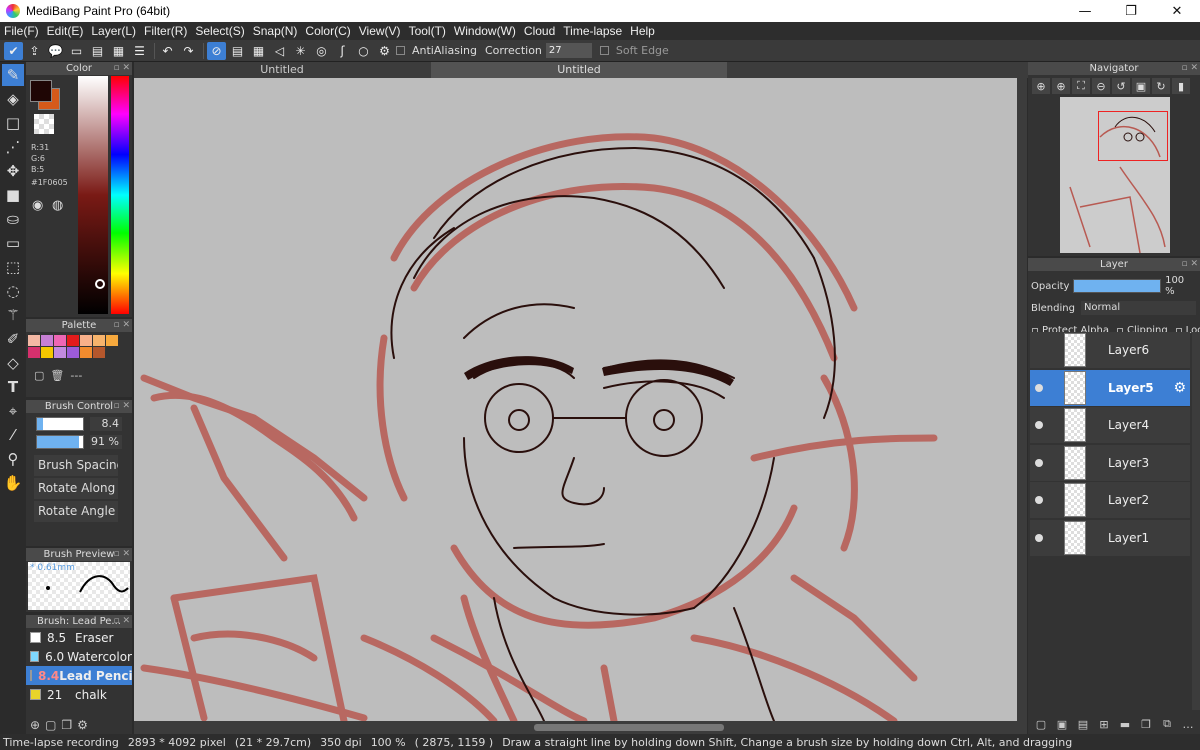 This screenshot has height=750, width=1200. Describe the element at coordinates (13, 411) in the screenshot. I see `operation-tool-icon: ⌖` at that location.